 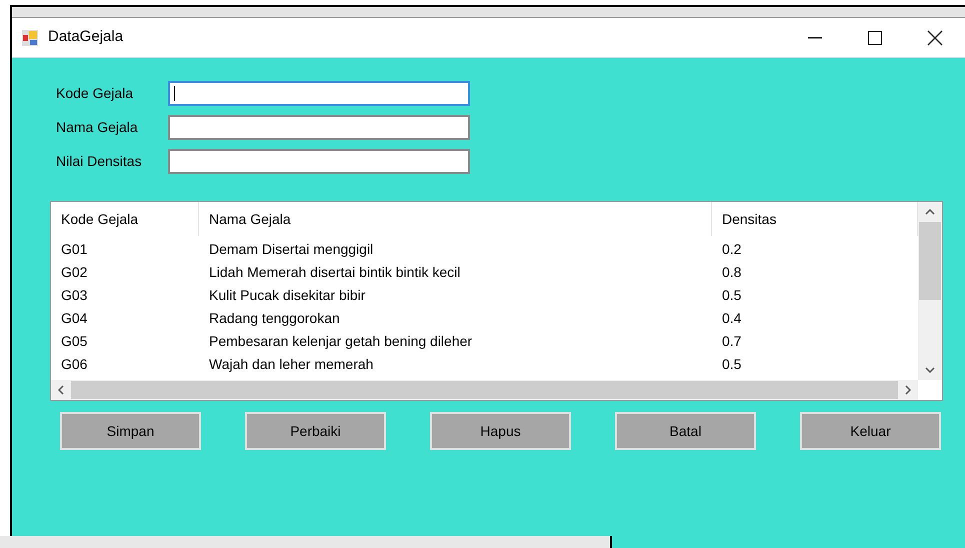 I want to click on table-cell-text: Lidah Memerah disertai bintik bintik kecil, so click(x=334, y=272).